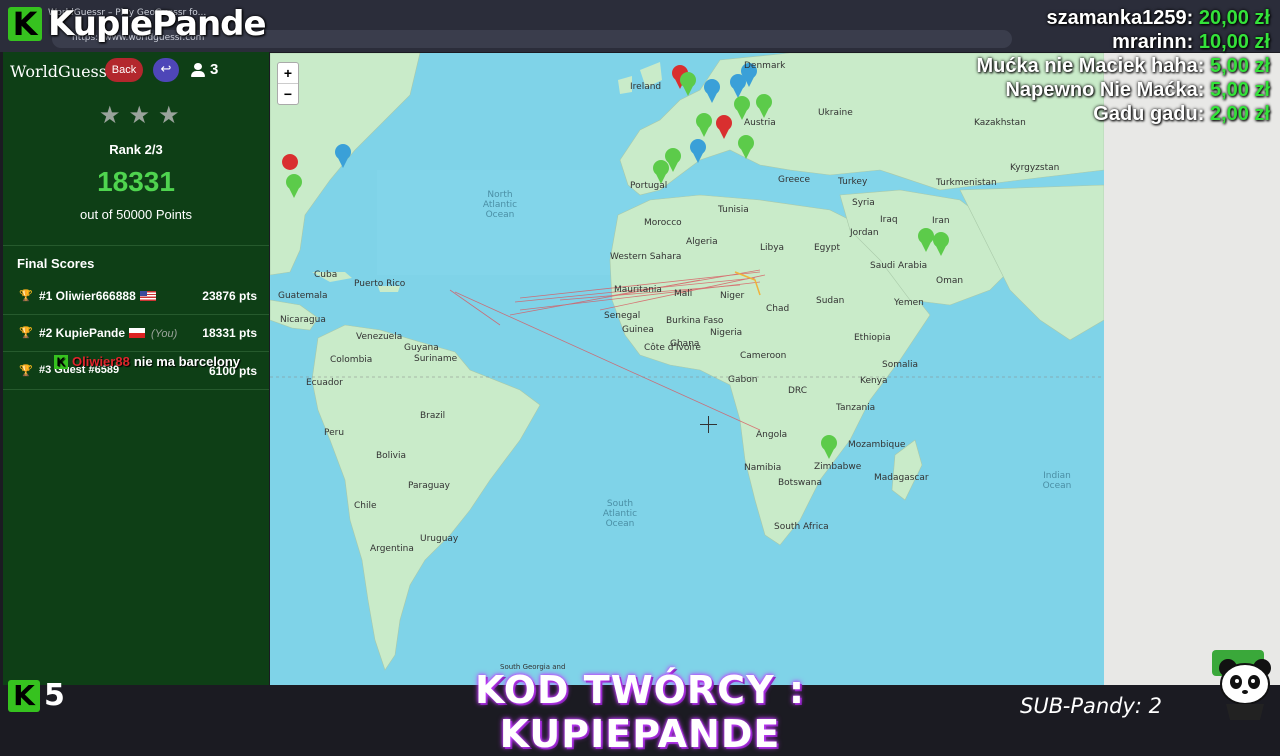 The width and height of the screenshot is (1280, 756). I want to click on chat-text: nie ma barcelony, so click(187, 361).